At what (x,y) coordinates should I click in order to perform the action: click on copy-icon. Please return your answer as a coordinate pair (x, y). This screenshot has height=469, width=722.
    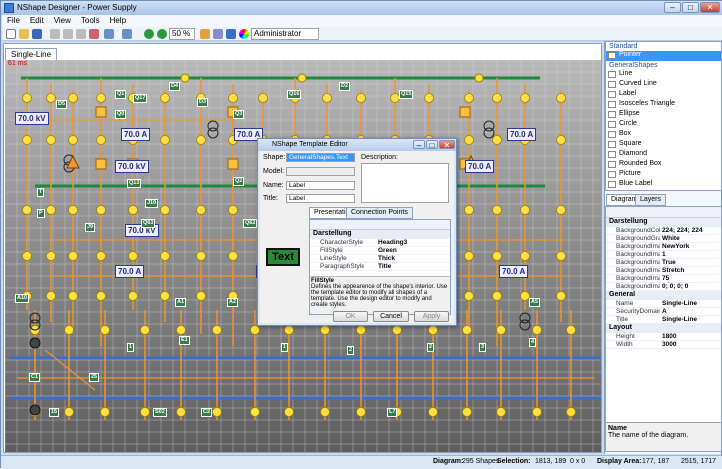
    Looking at the image, I should click on (68, 34).